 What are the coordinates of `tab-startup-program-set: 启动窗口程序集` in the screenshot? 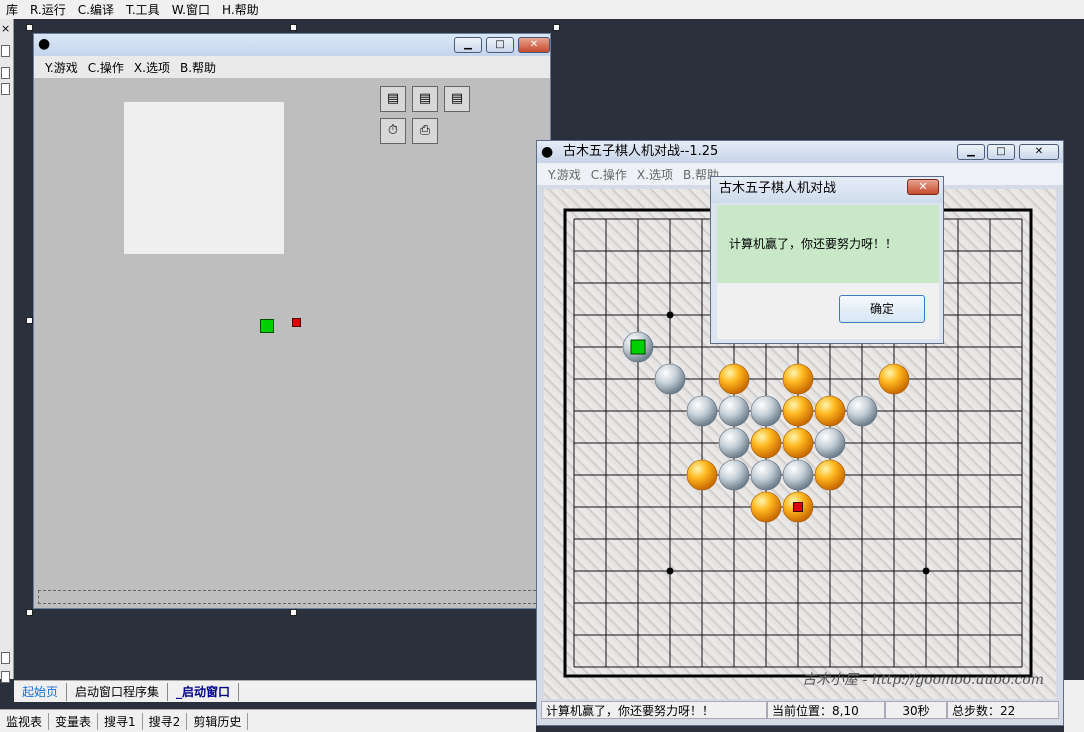 It's located at (118, 691).